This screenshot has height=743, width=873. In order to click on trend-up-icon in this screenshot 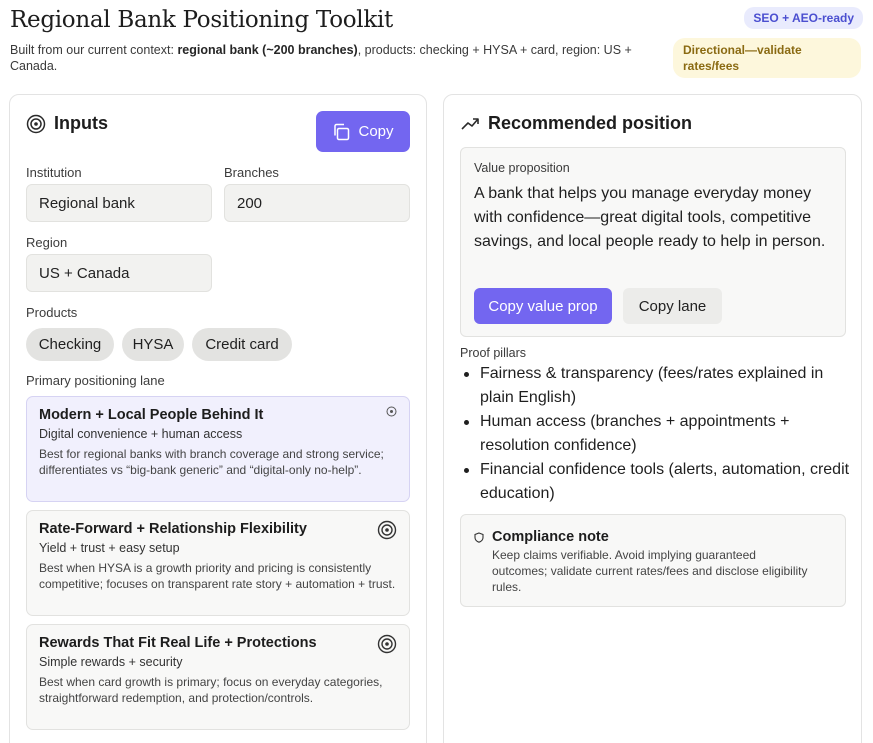, I will do `click(470, 124)`.